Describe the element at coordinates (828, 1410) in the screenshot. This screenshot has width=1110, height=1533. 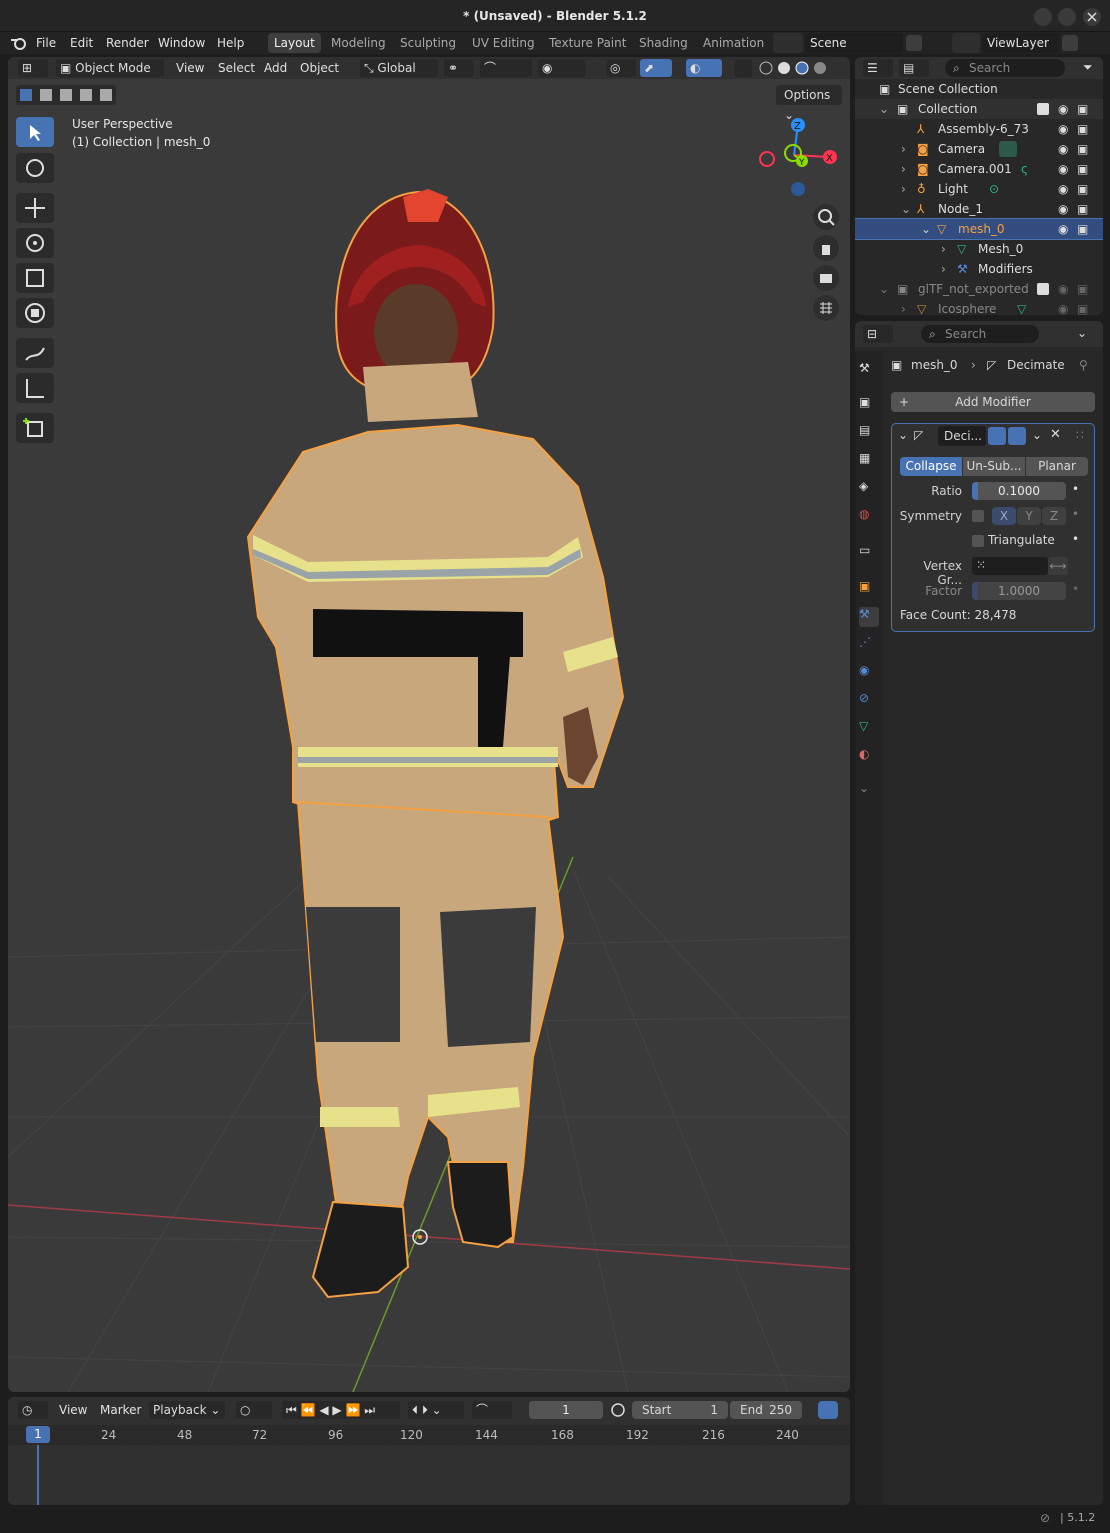
I see `sync-icon` at that location.